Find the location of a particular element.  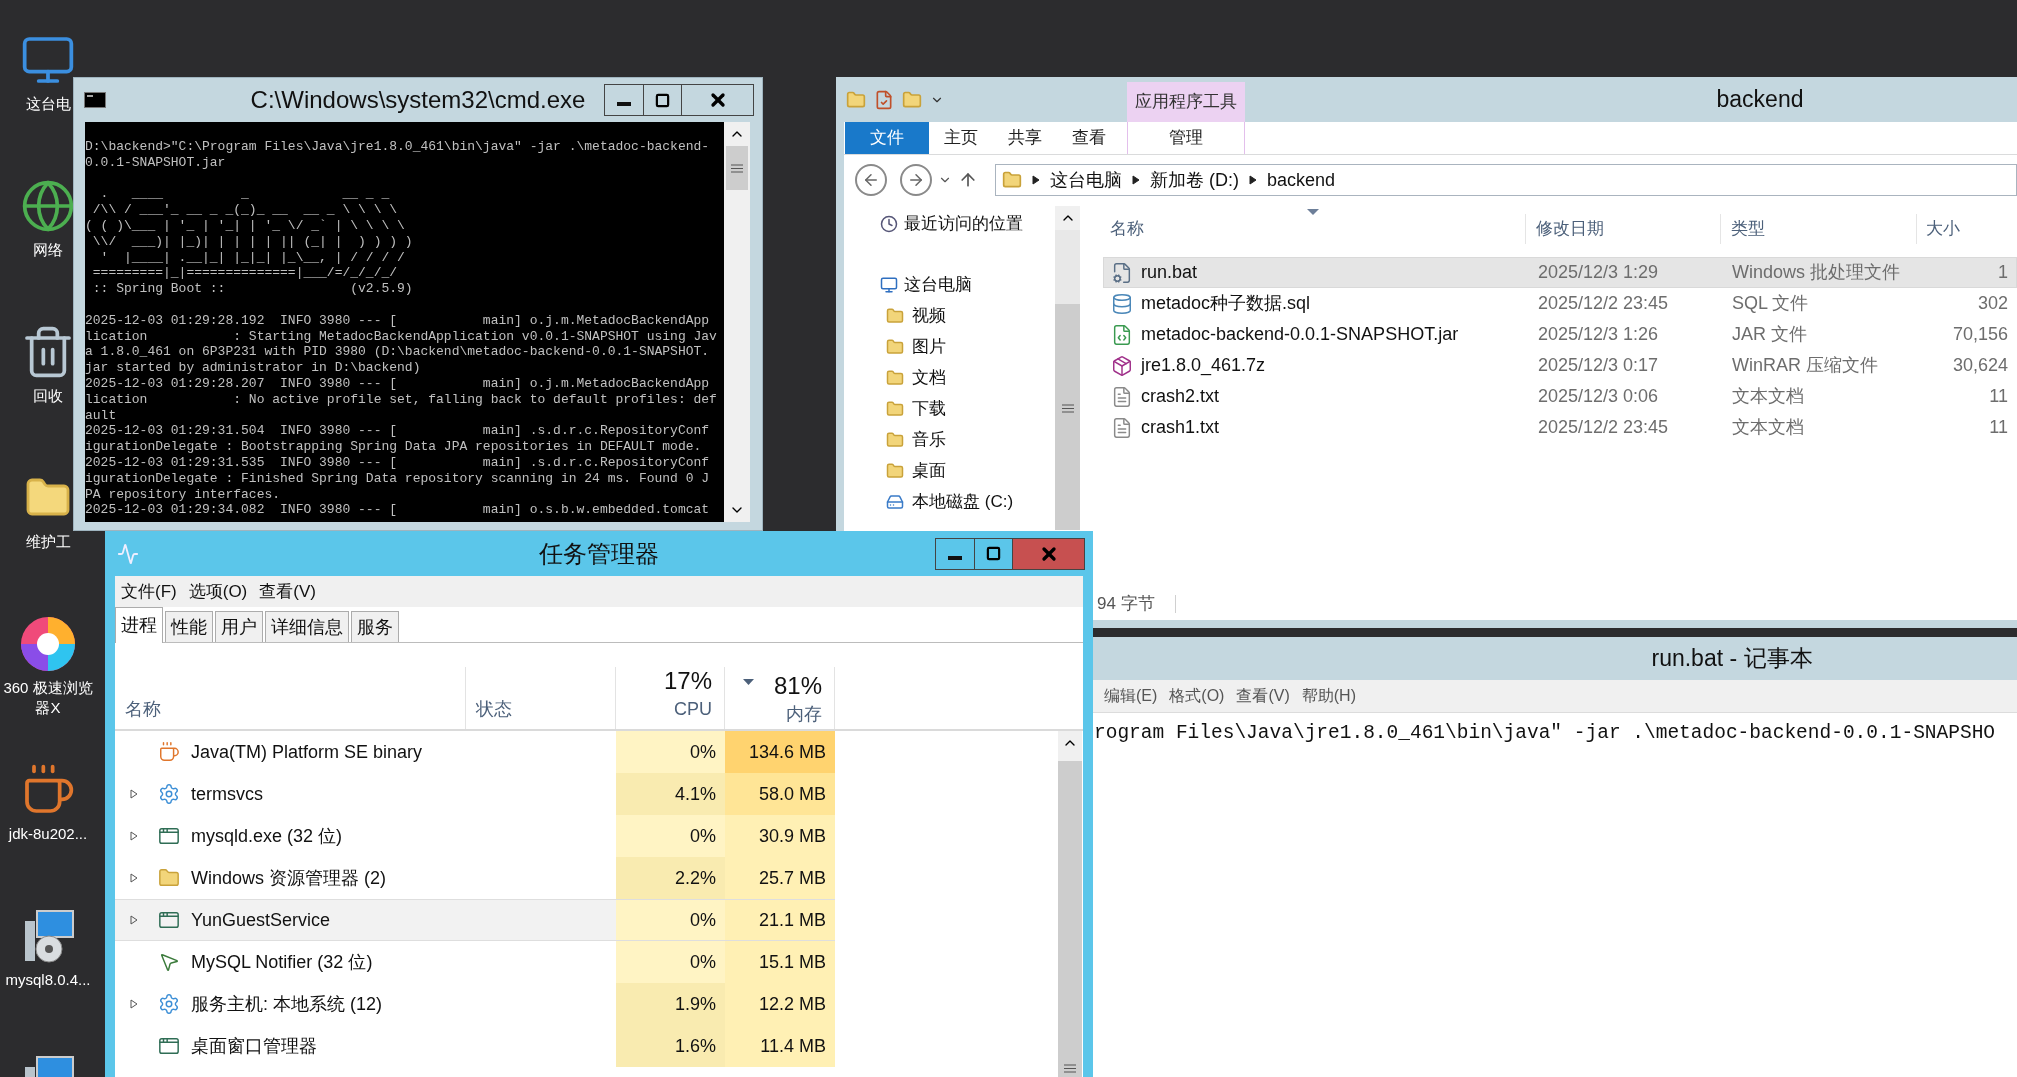

desktop-icon-label: 维护工 is located at coordinates (48, 542).